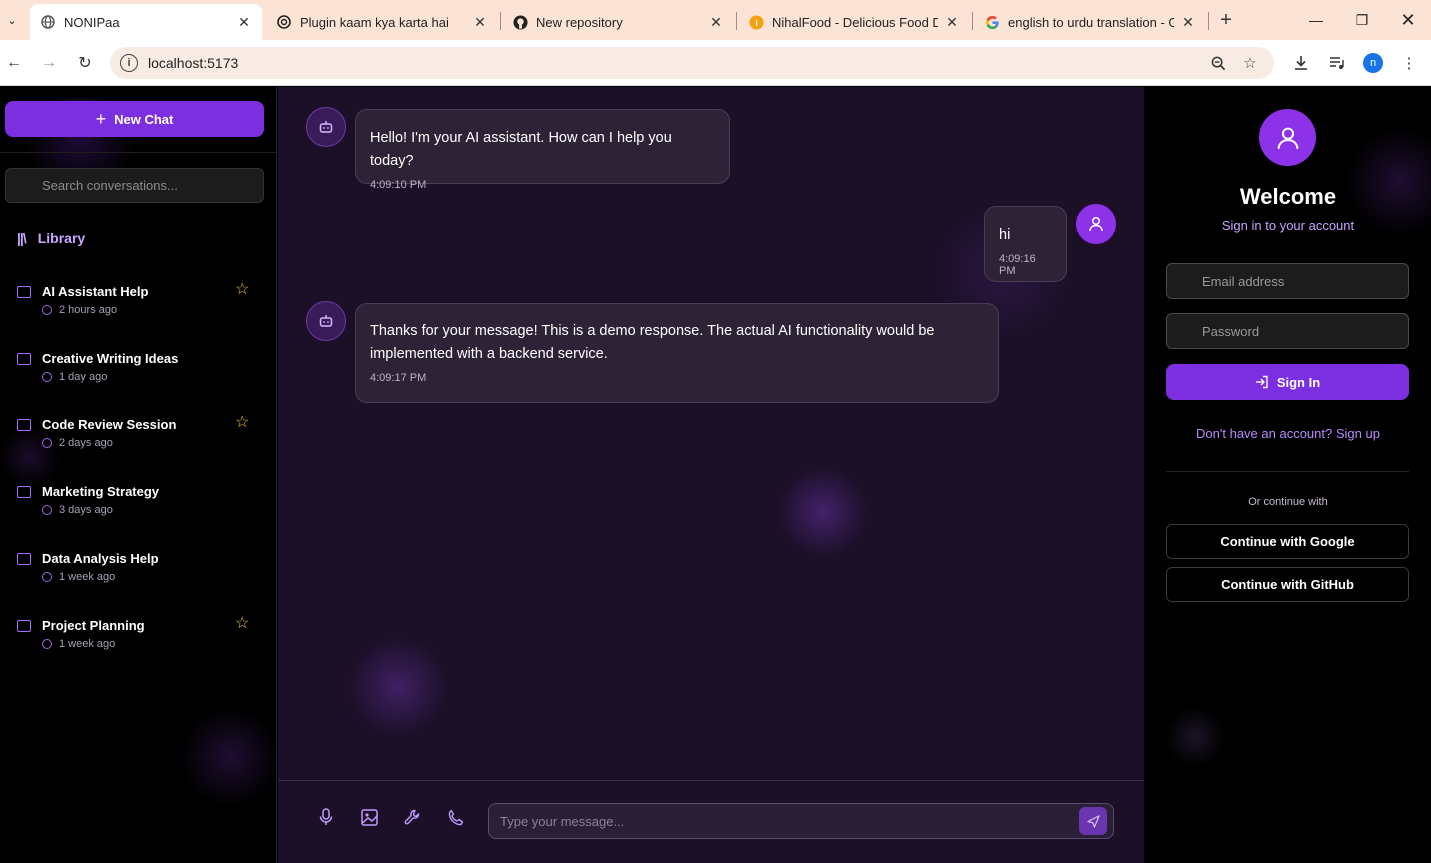 Image resolution: width=1431 pixels, height=863 pixels. I want to click on search-input, so click(134, 185).